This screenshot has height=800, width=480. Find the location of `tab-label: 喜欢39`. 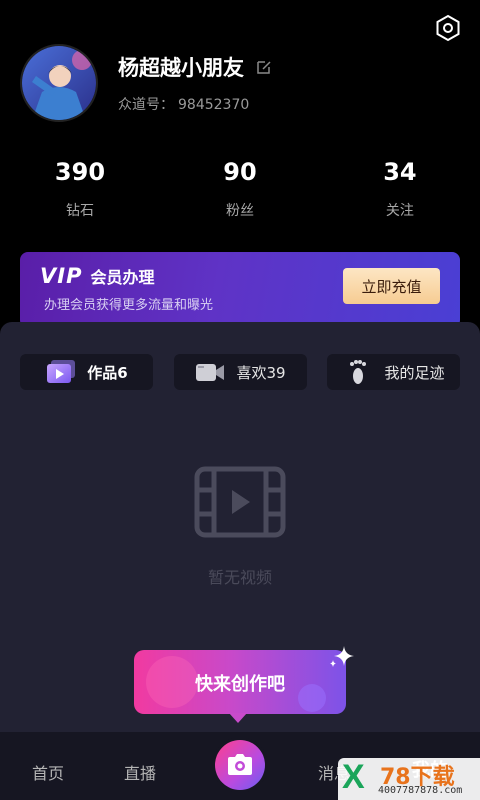

tab-label: 喜欢39 is located at coordinates (261, 372).